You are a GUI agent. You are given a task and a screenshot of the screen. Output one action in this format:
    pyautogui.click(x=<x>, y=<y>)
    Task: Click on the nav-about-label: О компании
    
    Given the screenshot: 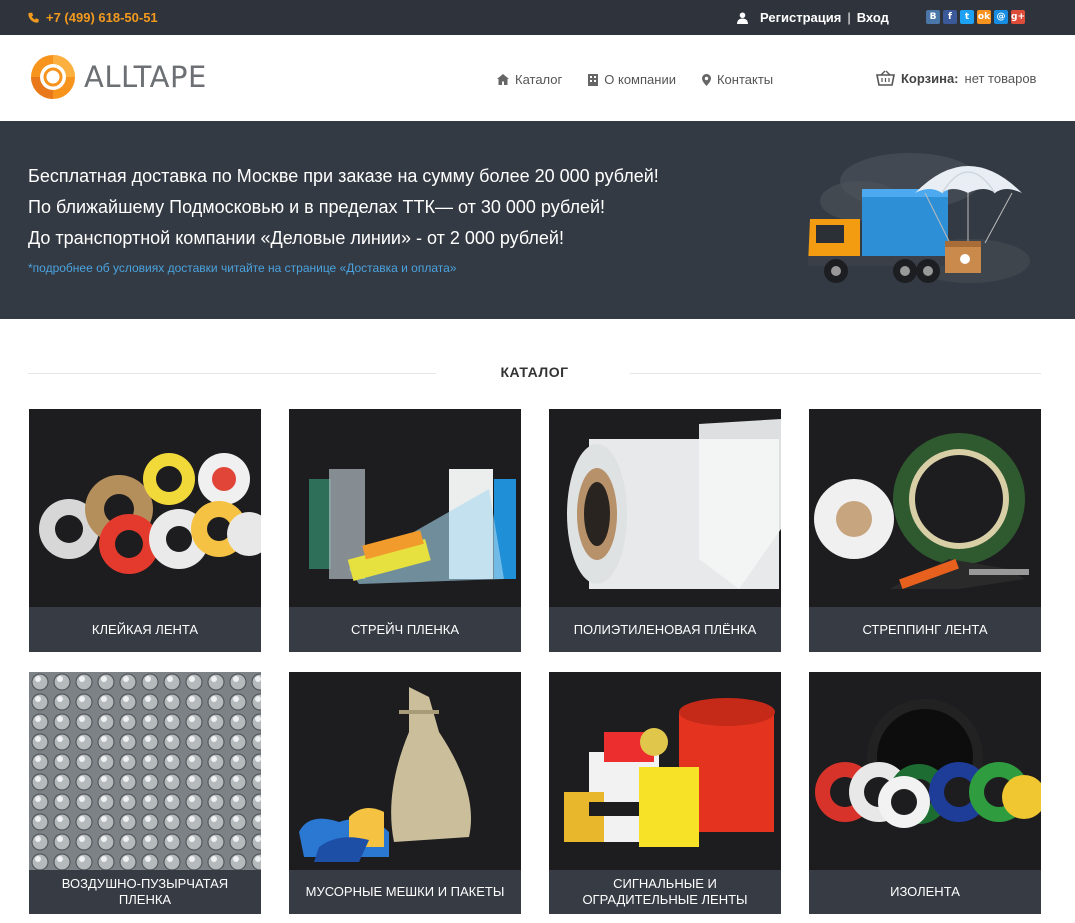 What is the action you would take?
    pyautogui.click(x=640, y=79)
    